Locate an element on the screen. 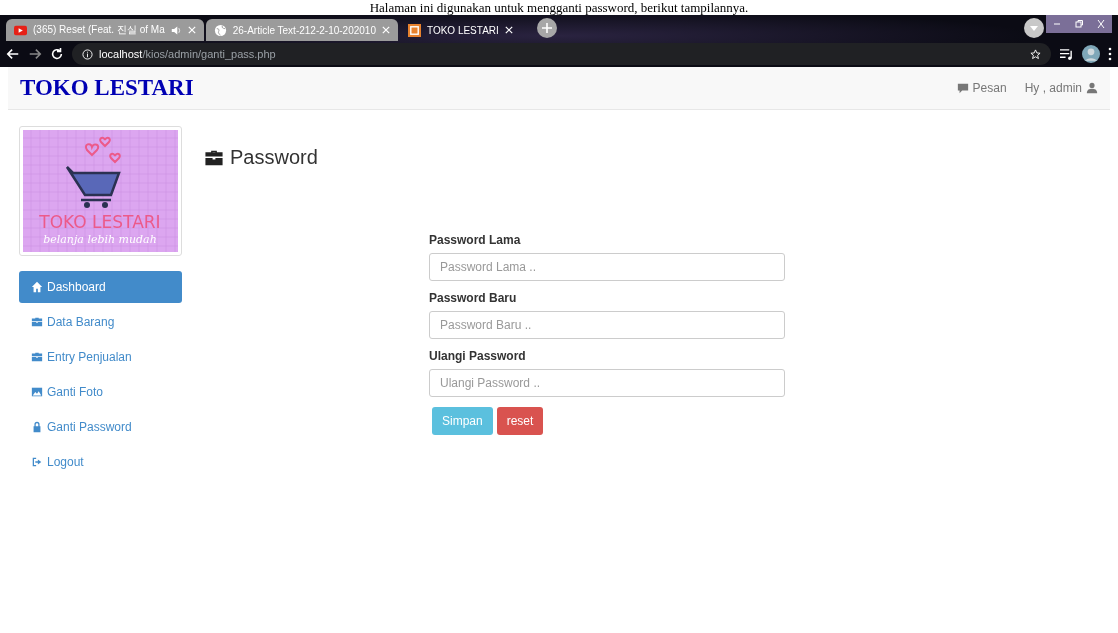  home-icon is located at coordinates (37, 287).